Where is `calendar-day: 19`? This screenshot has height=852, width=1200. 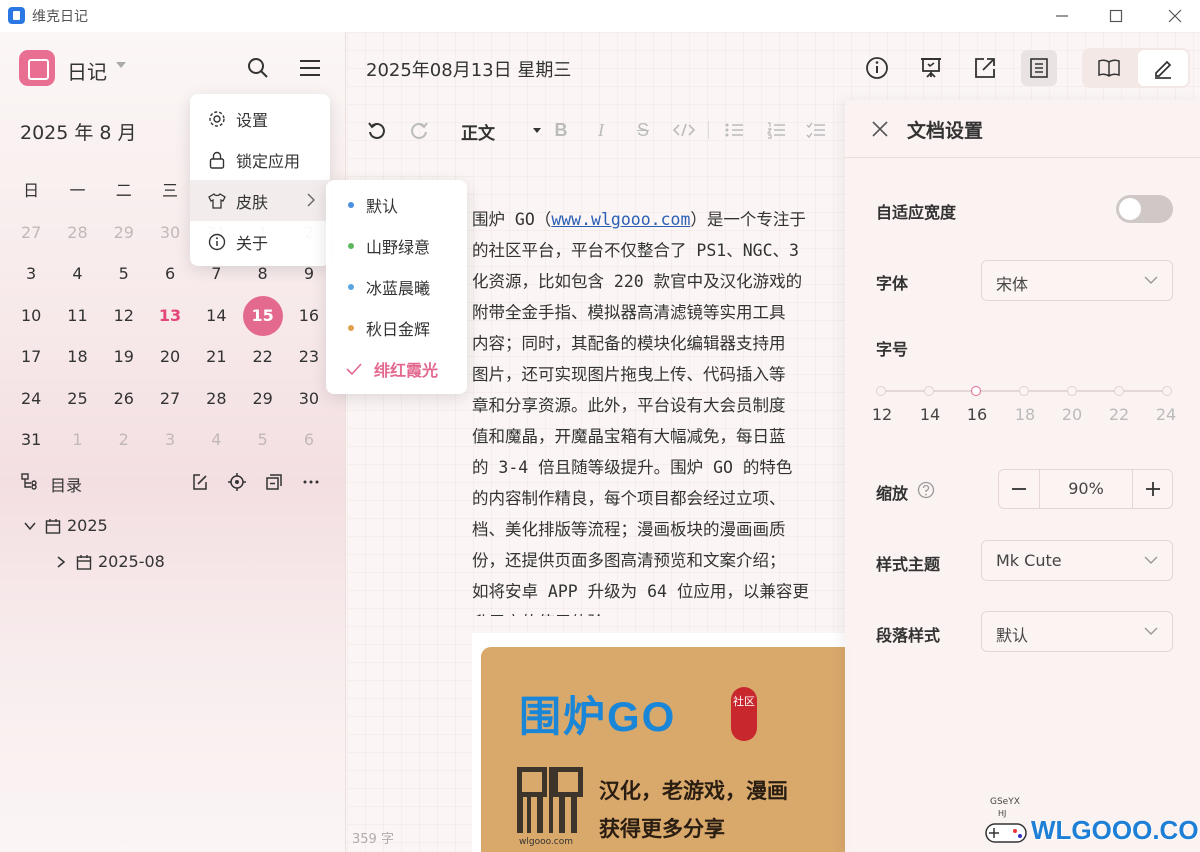 calendar-day: 19 is located at coordinates (124, 357).